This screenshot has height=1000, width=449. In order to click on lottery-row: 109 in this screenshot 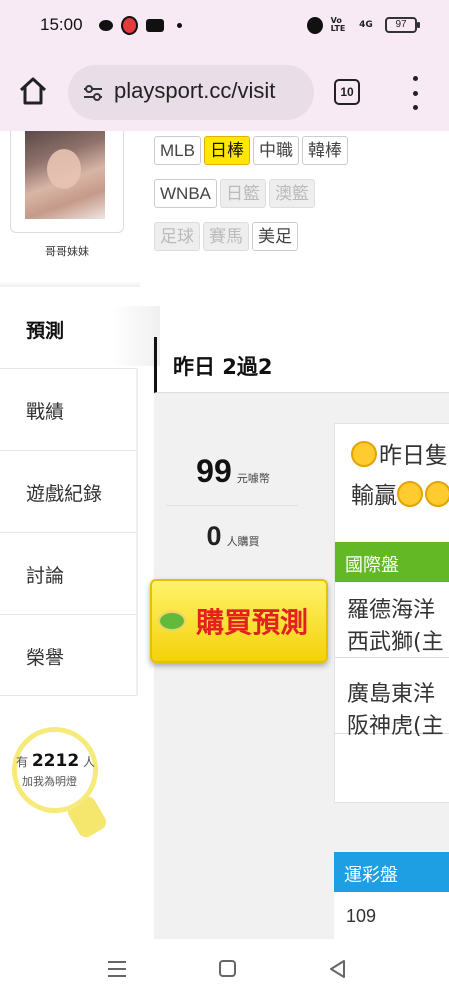, I will do `click(391, 915)`.